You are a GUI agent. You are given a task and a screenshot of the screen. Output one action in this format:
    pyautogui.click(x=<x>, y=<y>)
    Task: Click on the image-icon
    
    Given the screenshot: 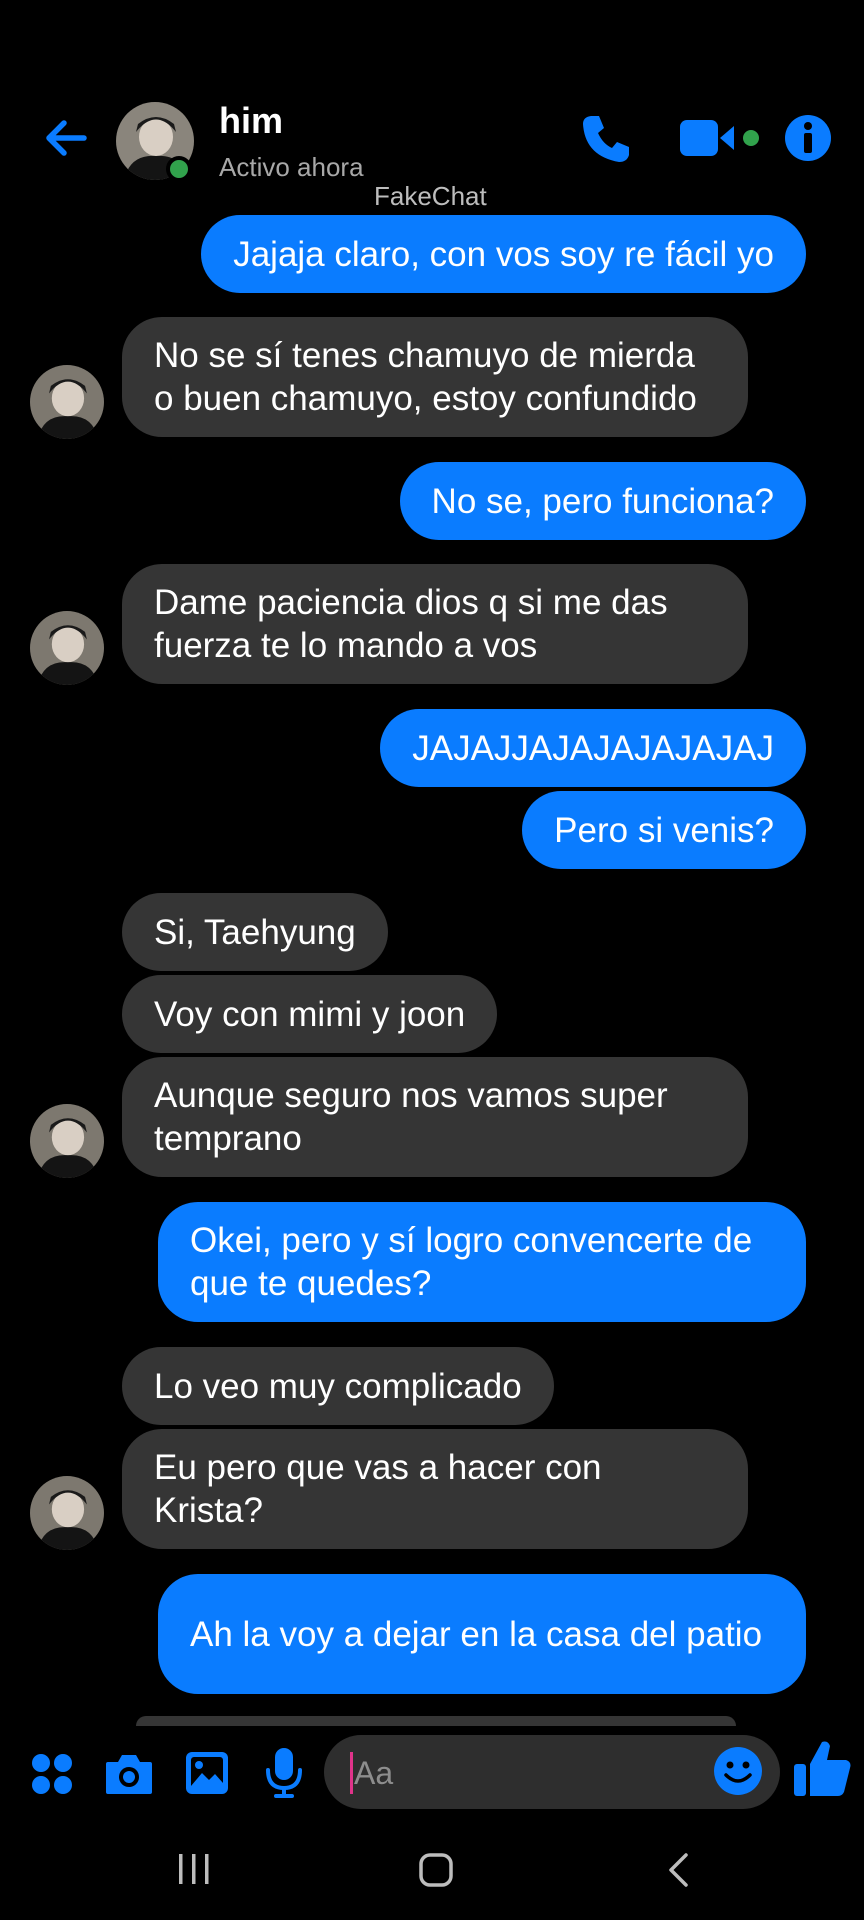 What is the action you would take?
    pyautogui.click(x=207, y=1773)
    